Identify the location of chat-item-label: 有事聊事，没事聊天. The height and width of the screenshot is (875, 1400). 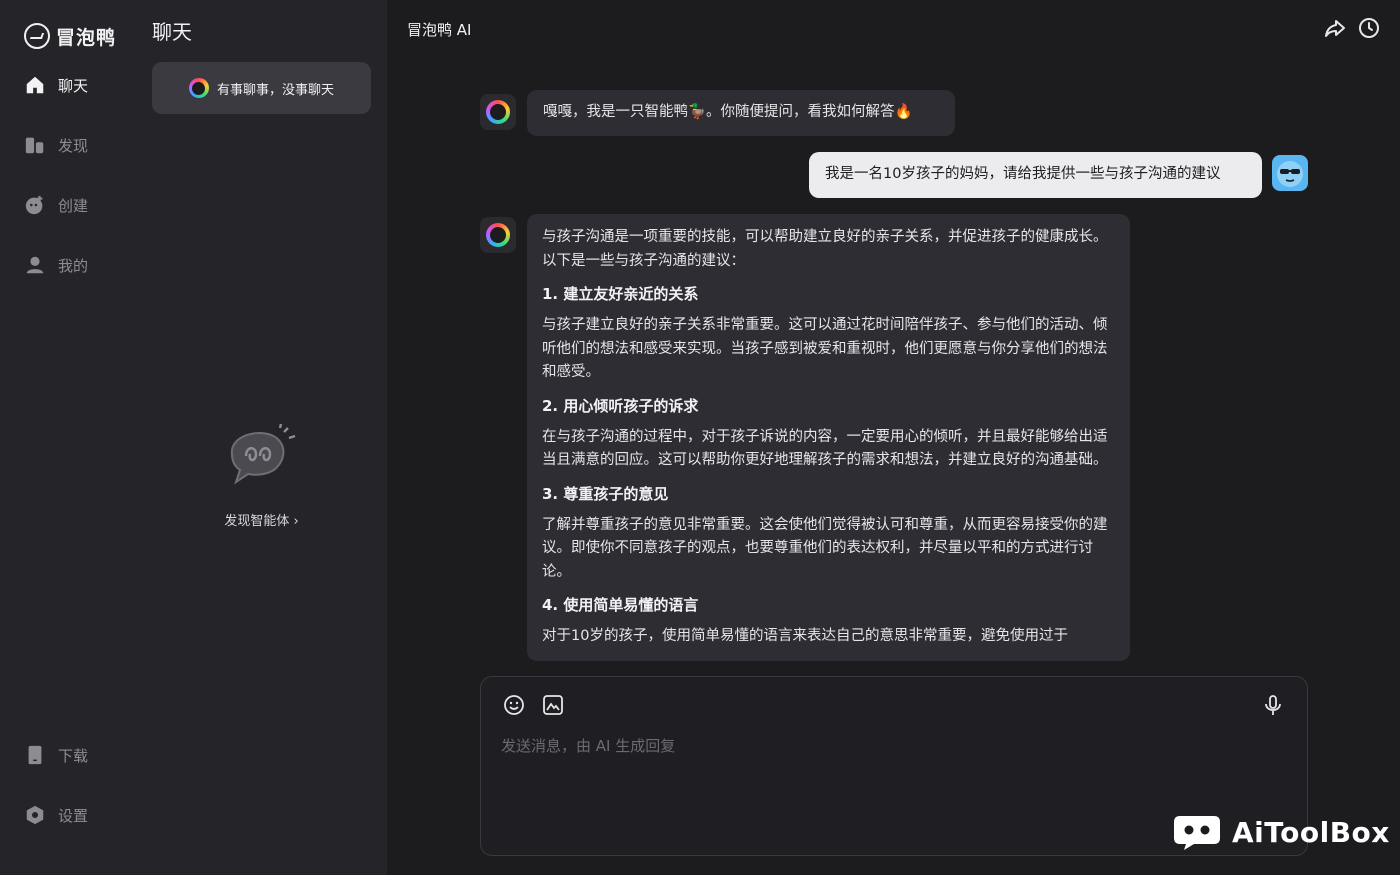
(275, 90).